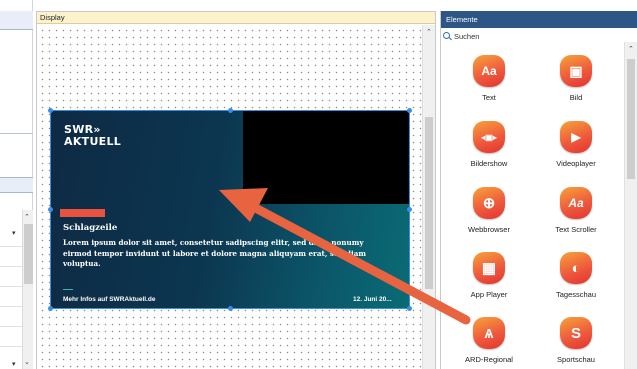 The height and width of the screenshot is (369, 637). I want to click on swr-logo-line2: AKTUELL, so click(93, 141).